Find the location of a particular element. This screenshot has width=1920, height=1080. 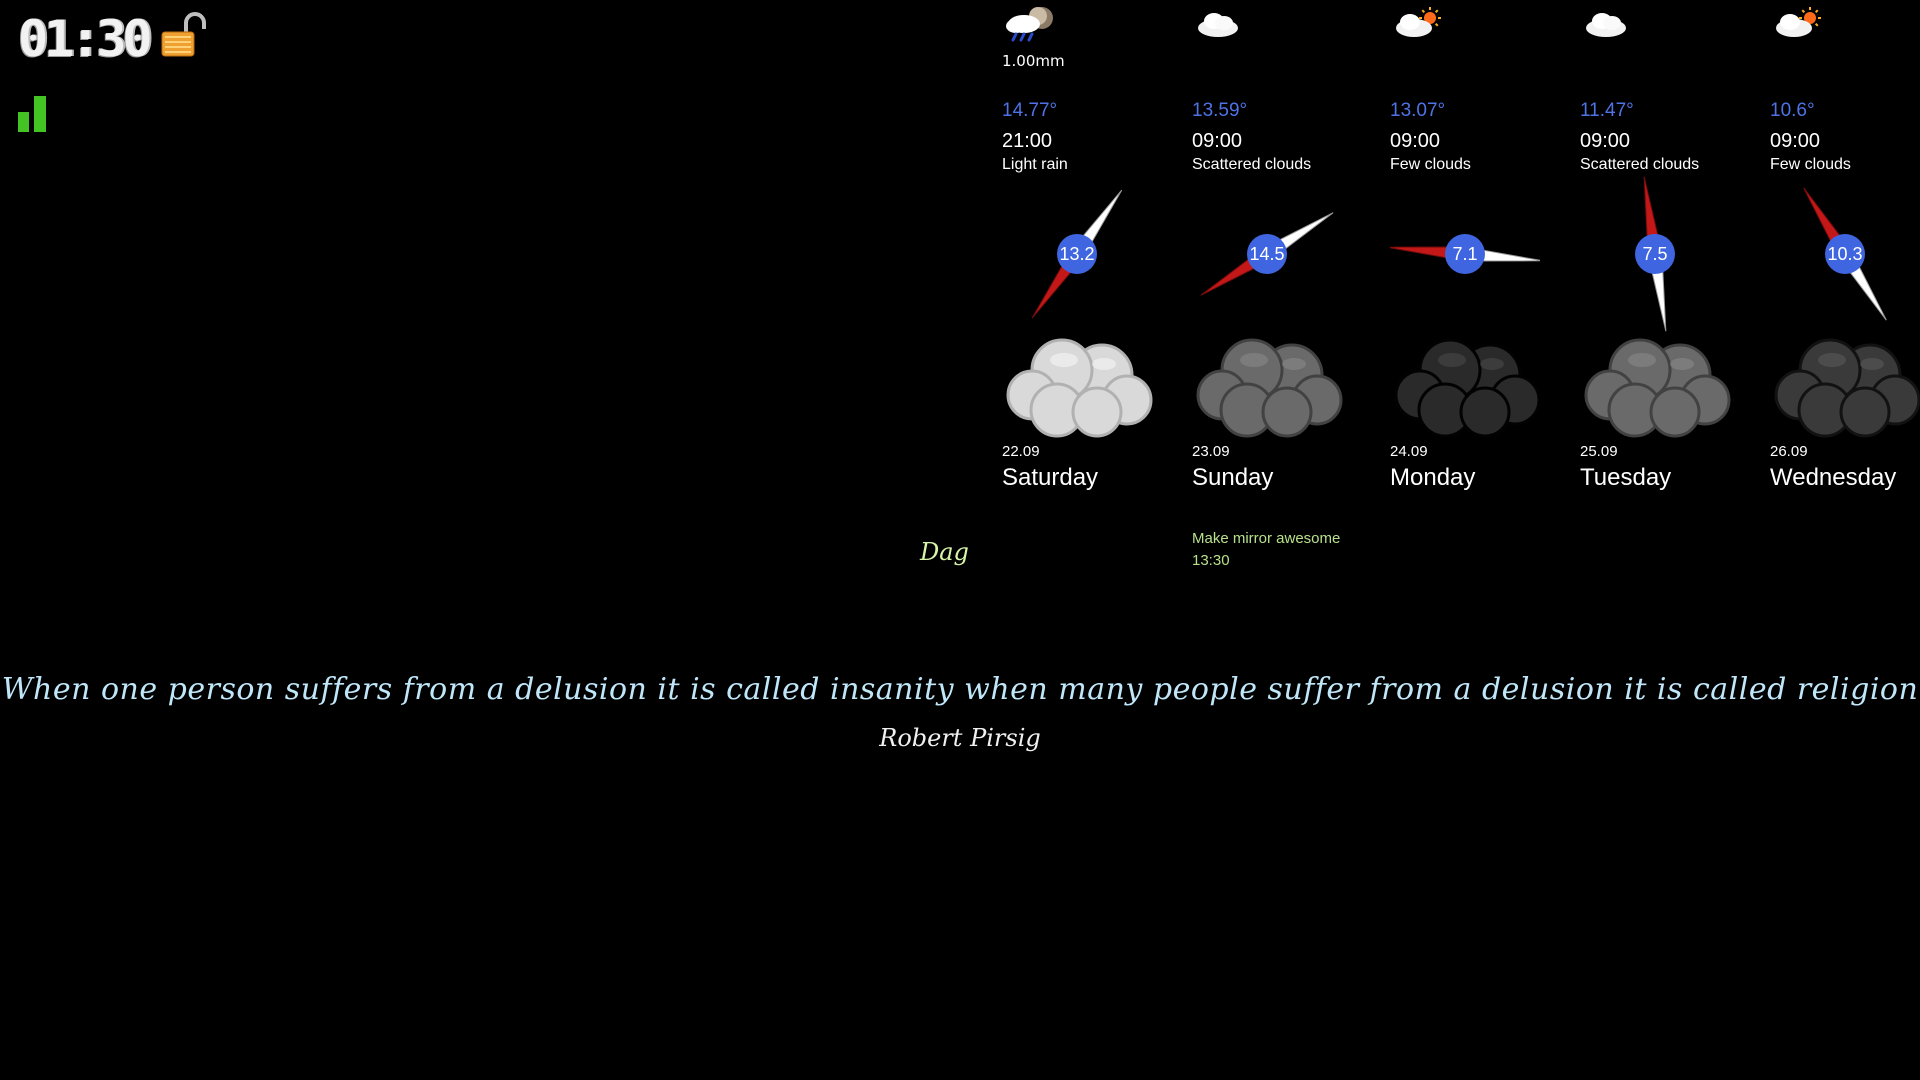

agenda-event: Make mirror awesome 13:30 is located at coordinates (1266, 550).